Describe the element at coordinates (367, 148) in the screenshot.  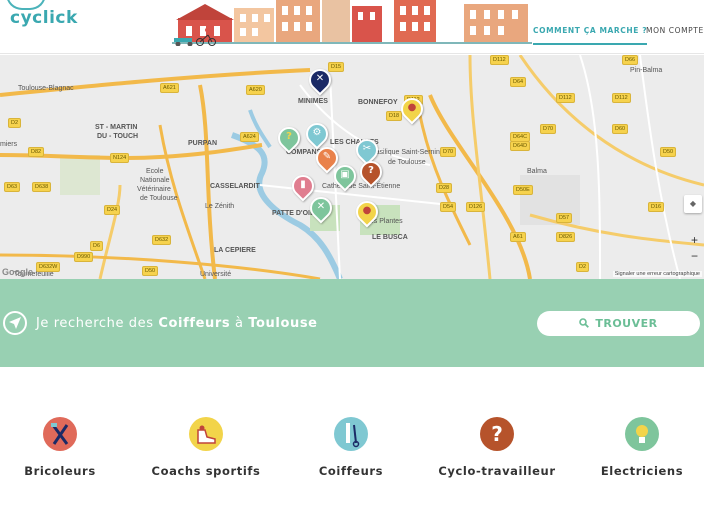
I see `scissors-icon: ✂` at that location.